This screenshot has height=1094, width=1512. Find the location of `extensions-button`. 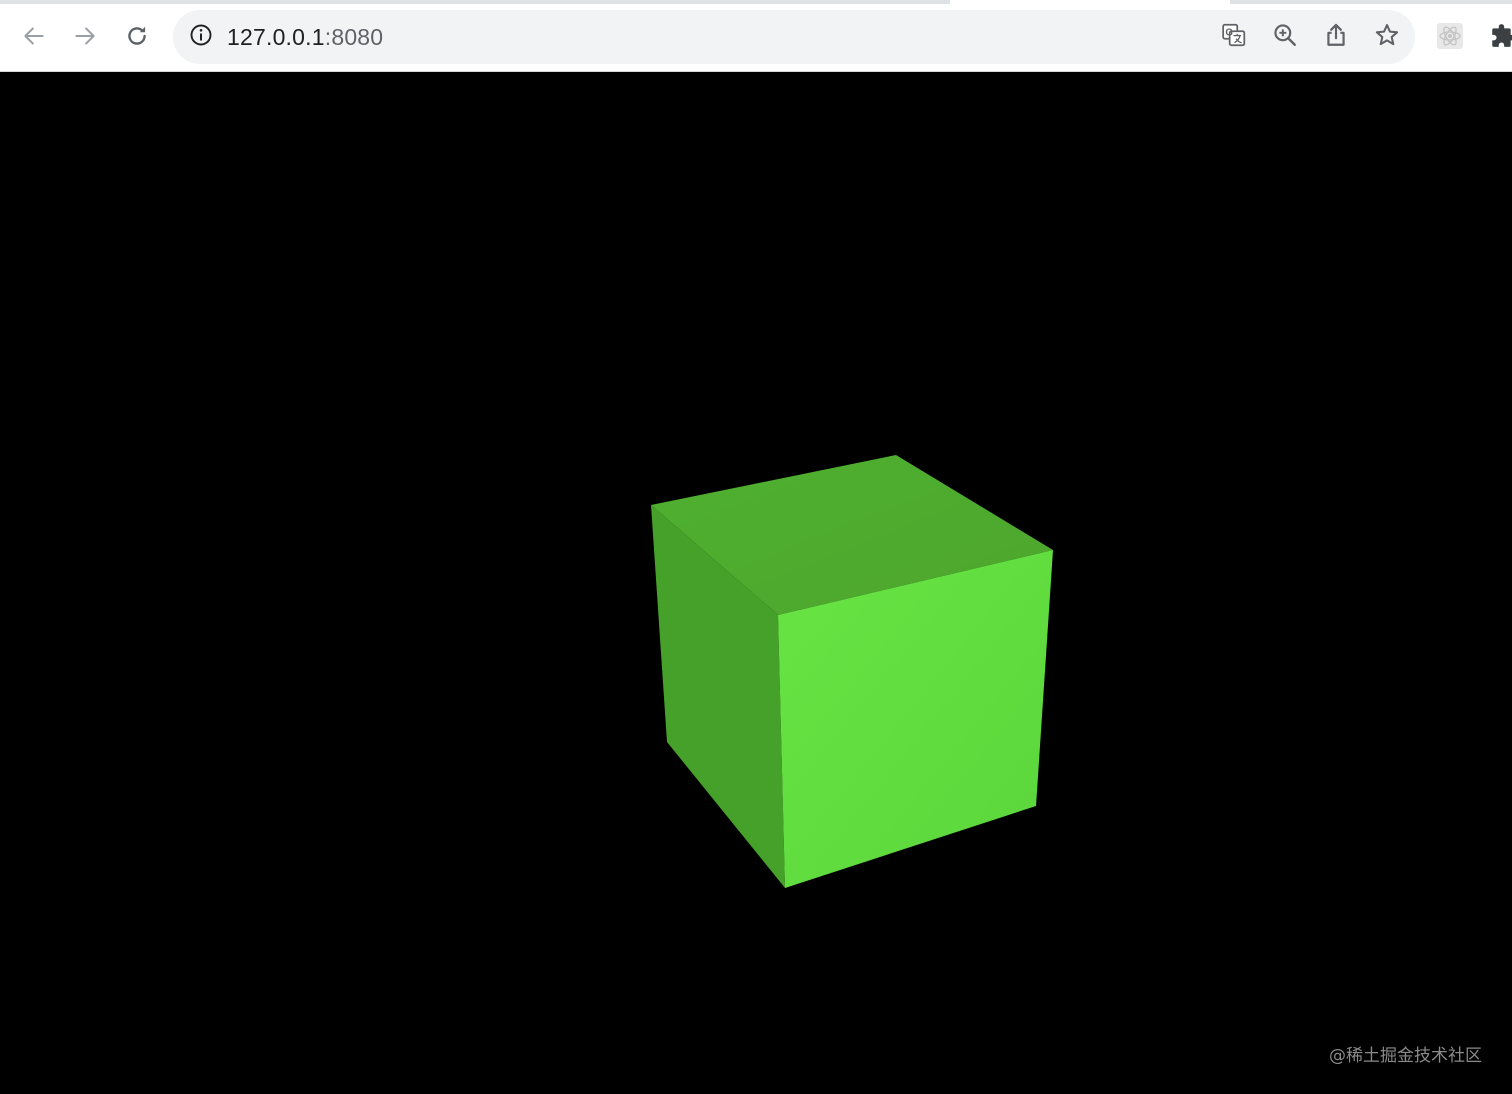

extensions-button is located at coordinates (1499, 38).